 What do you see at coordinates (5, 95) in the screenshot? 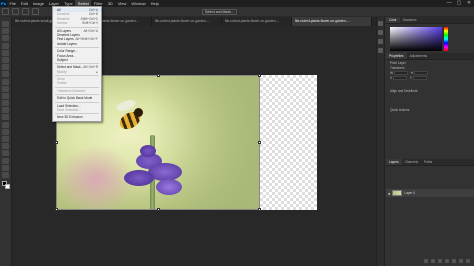
I see `history-brush-tool-icon` at bounding box center [5, 95].